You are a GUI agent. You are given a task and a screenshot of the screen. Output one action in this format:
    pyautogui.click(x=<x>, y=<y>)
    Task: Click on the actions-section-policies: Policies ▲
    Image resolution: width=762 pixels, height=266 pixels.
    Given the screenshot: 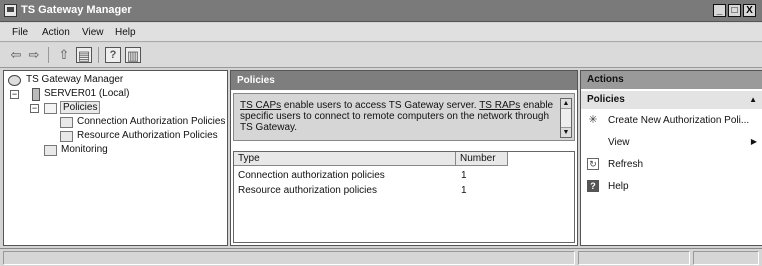 What is the action you would take?
    pyautogui.click(x=671, y=100)
    